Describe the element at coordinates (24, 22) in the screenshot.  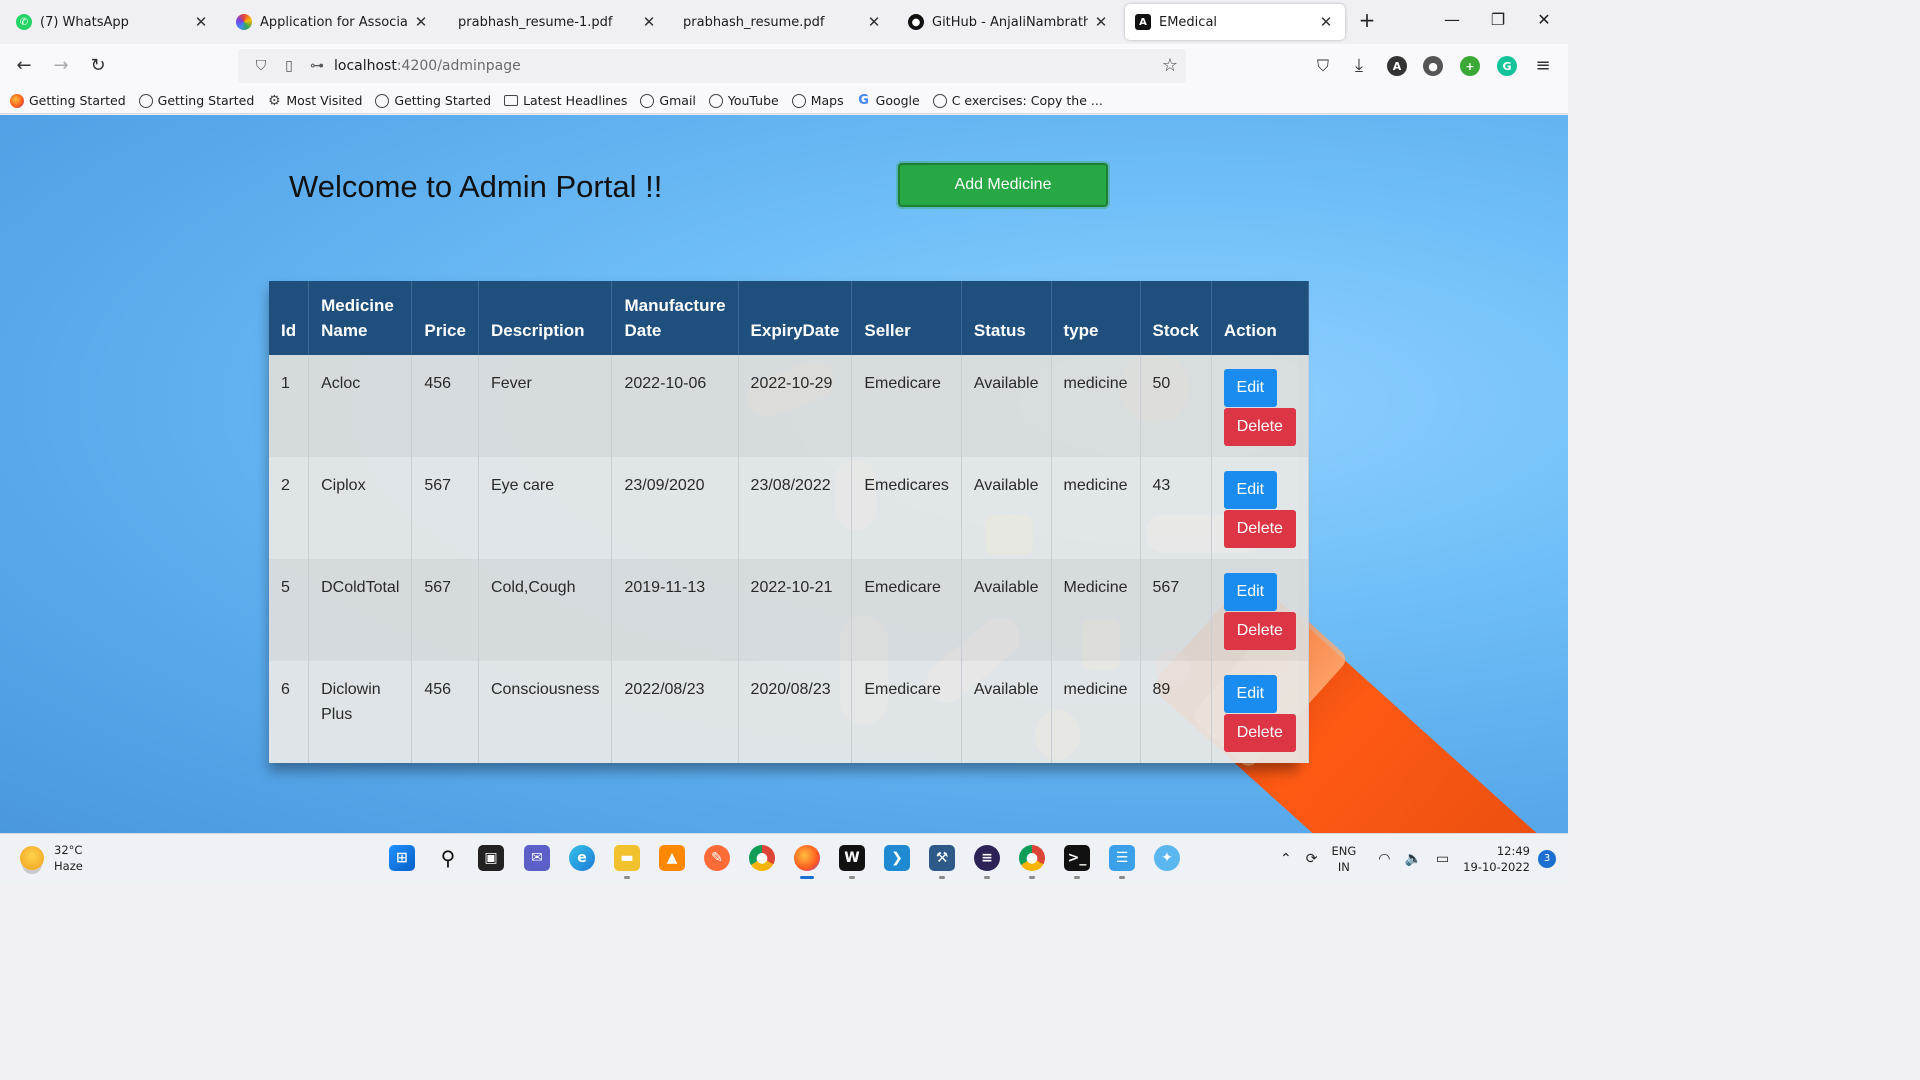
I see `whatsapp-icon: ✆` at that location.